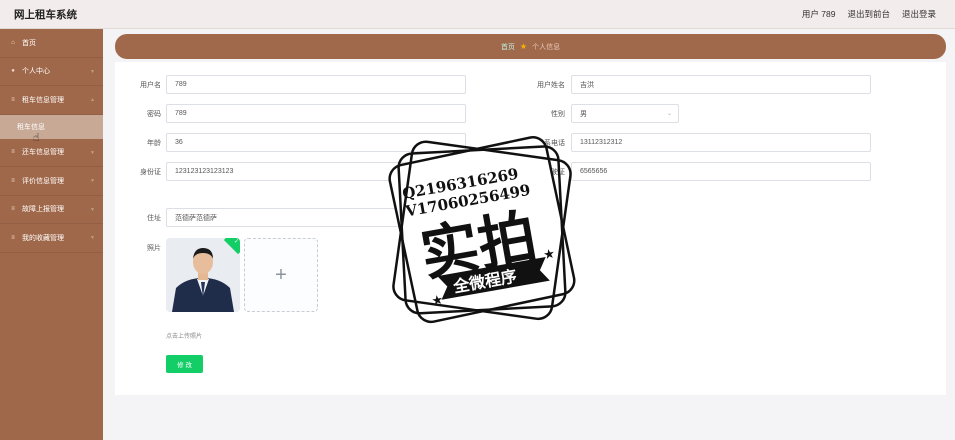 Image resolution: width=955 pixels, height=440 pixels. Describe the element at coordinates (43, 100) in the screenshot. I see `sidebar-item-label: 租车信息管理` at that location.